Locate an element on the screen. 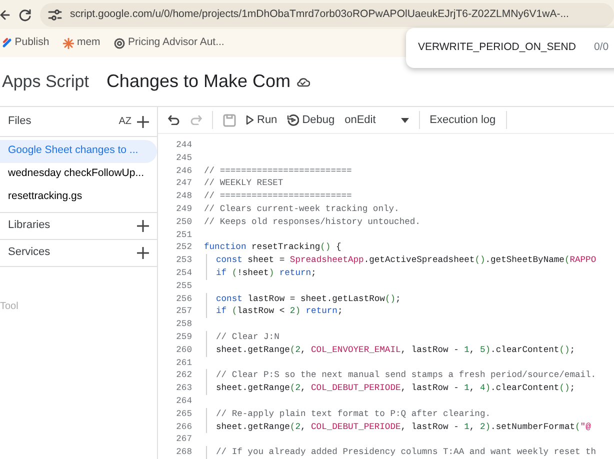  bookmark-link: Publish is located at coordinates (26, 43).